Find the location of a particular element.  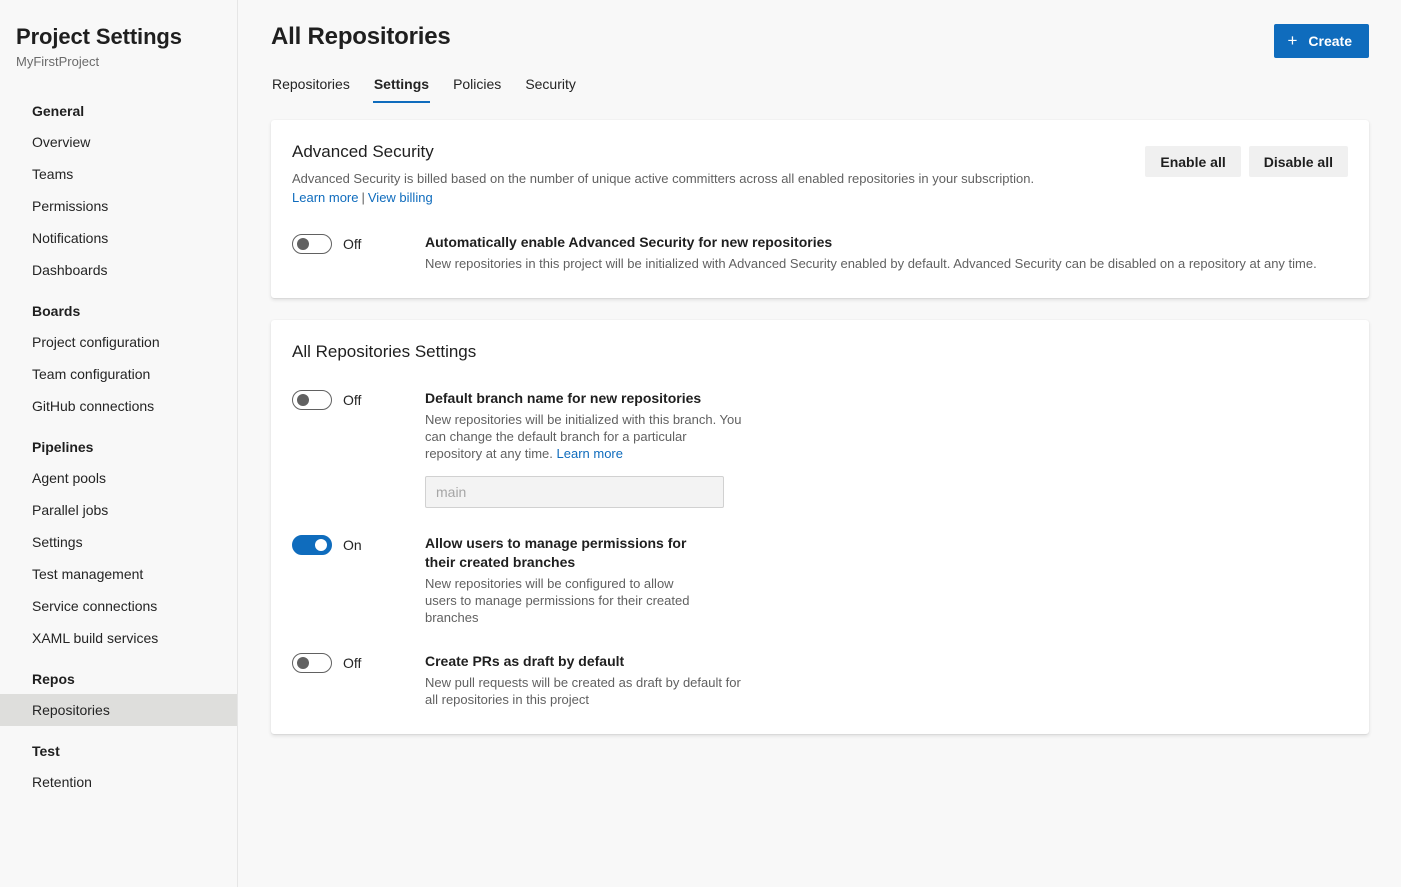

sidebar-group-title-repos: Repos is located at coordinates (53, 679).